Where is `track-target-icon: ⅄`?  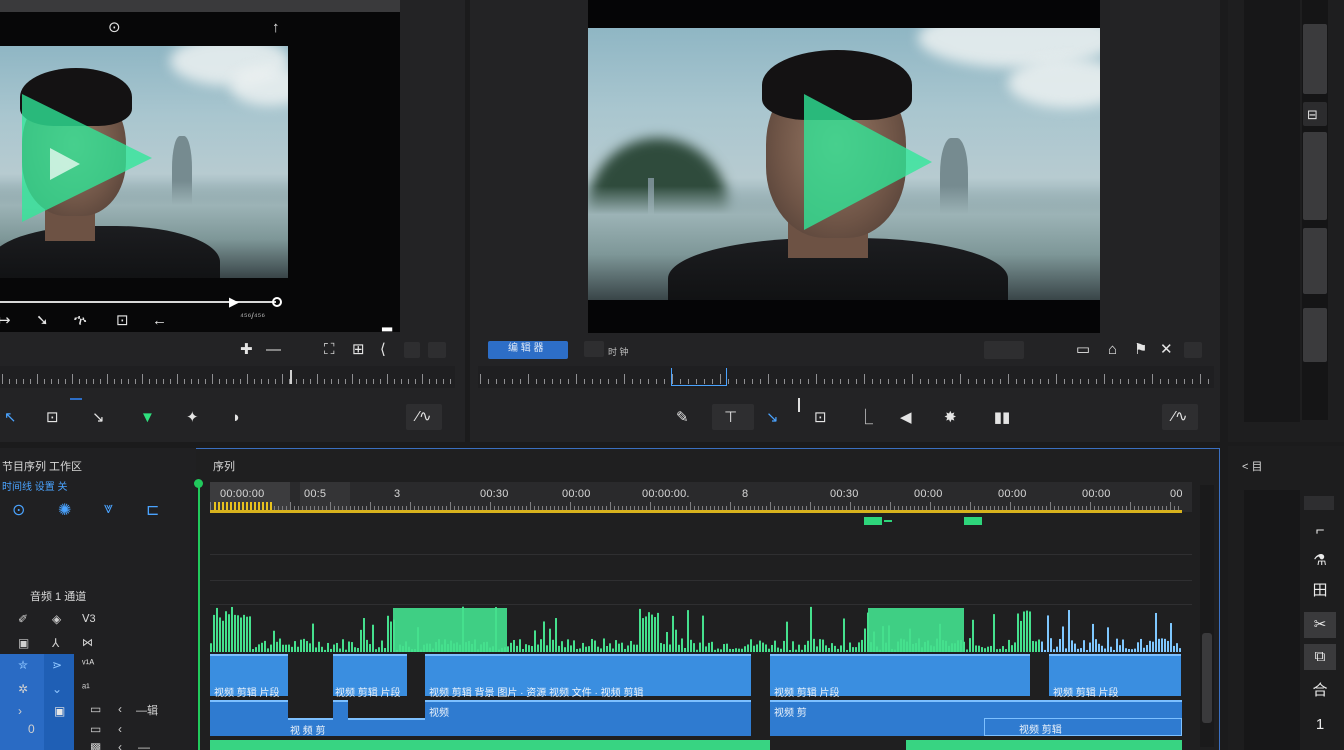 track-target-icon: ⅄ is located at coordinates (55, 643).